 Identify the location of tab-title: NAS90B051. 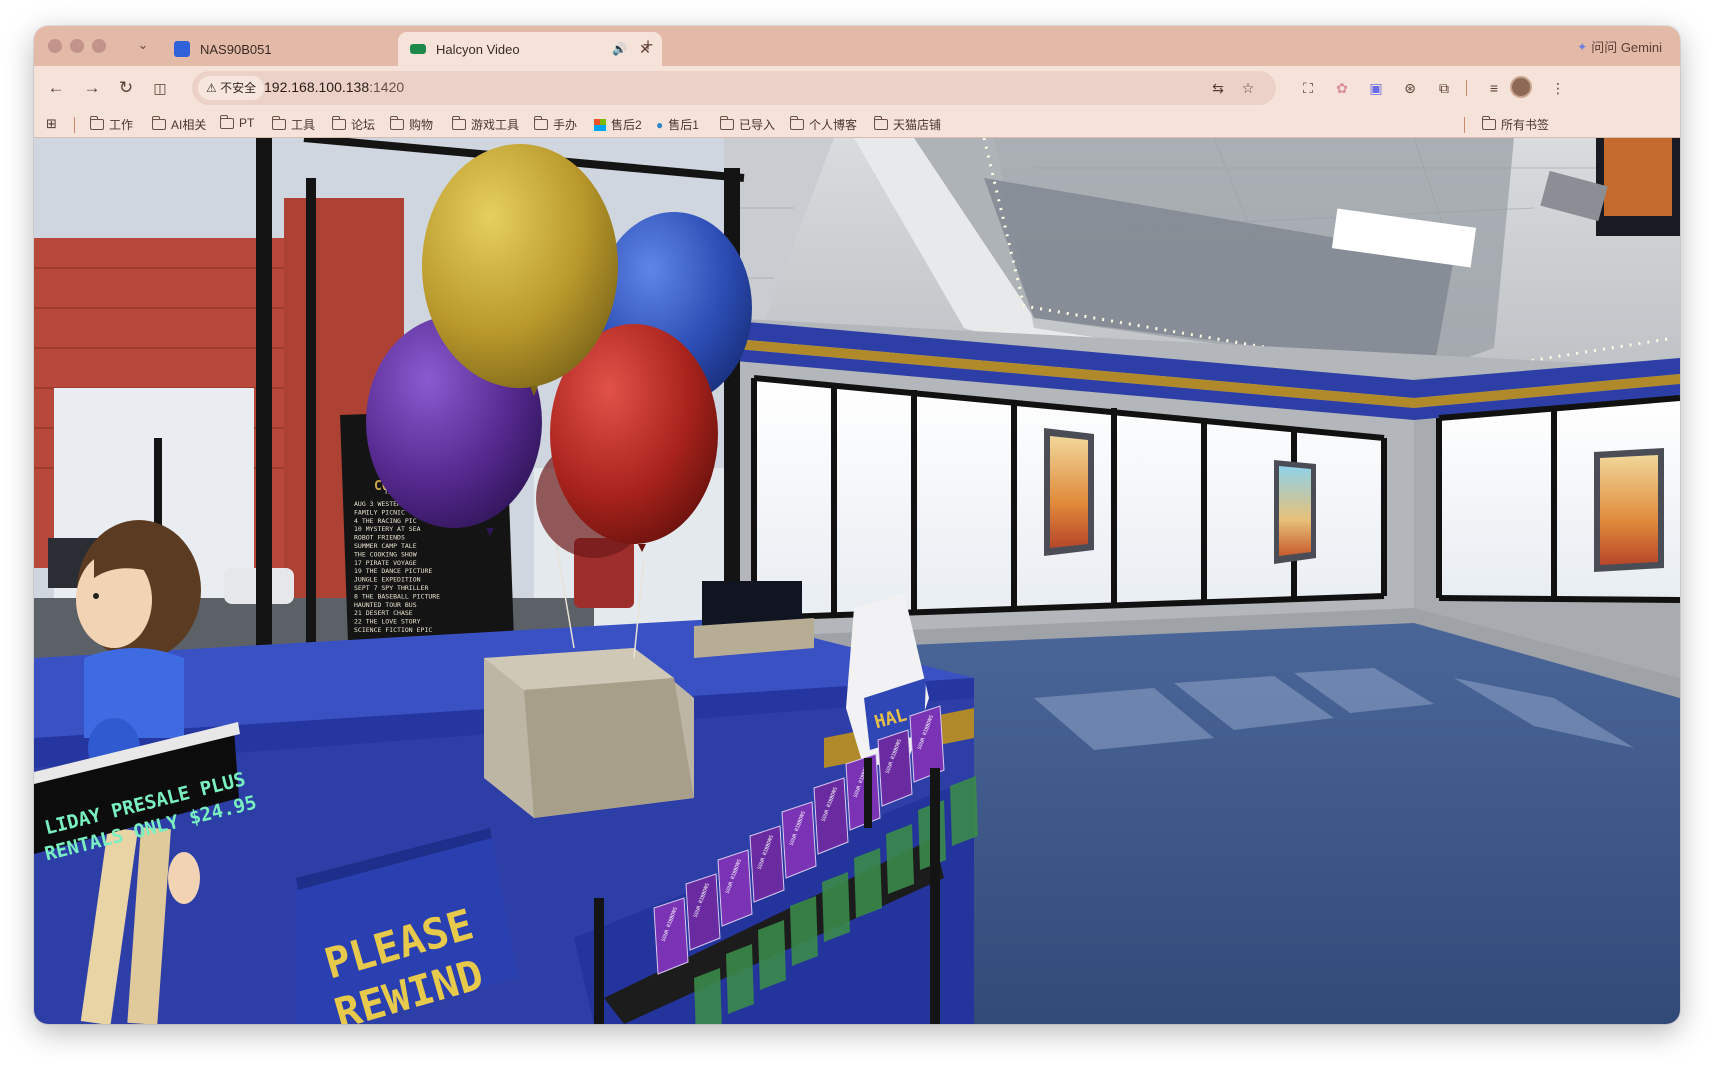
(236, 49).